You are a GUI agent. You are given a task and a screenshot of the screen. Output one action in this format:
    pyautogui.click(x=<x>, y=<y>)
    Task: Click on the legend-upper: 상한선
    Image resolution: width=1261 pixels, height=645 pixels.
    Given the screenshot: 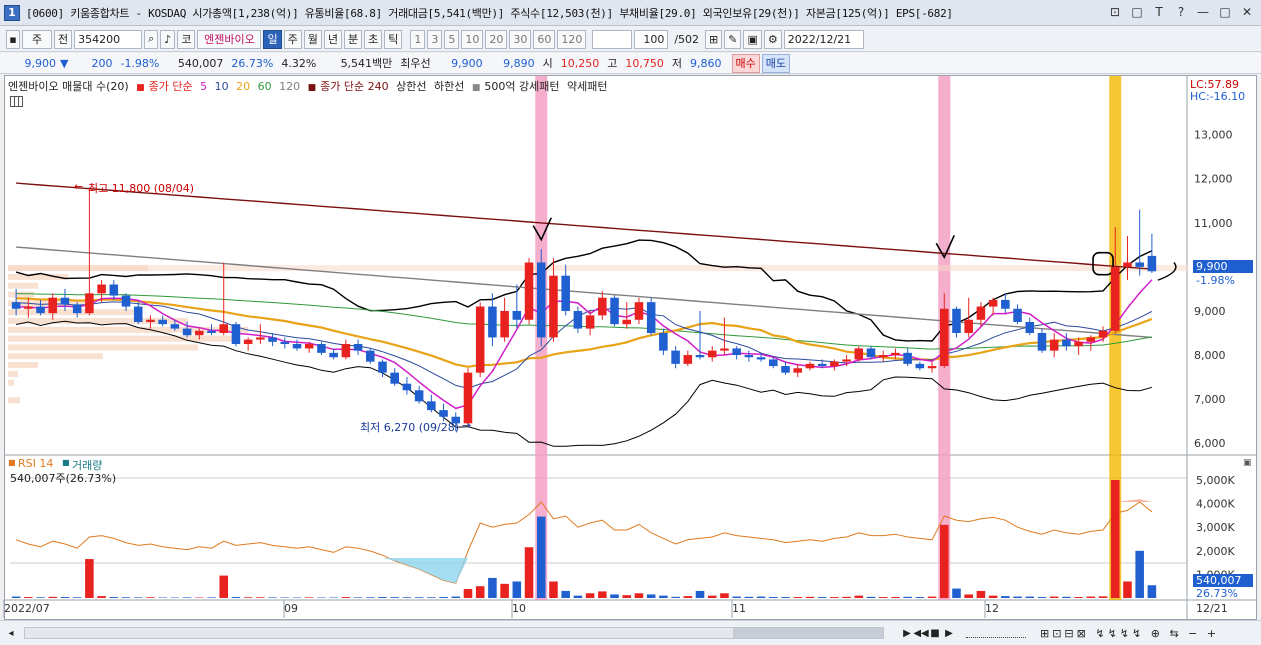 What is the action you would take?
    pyautogui.click(x=411, y=86)
    